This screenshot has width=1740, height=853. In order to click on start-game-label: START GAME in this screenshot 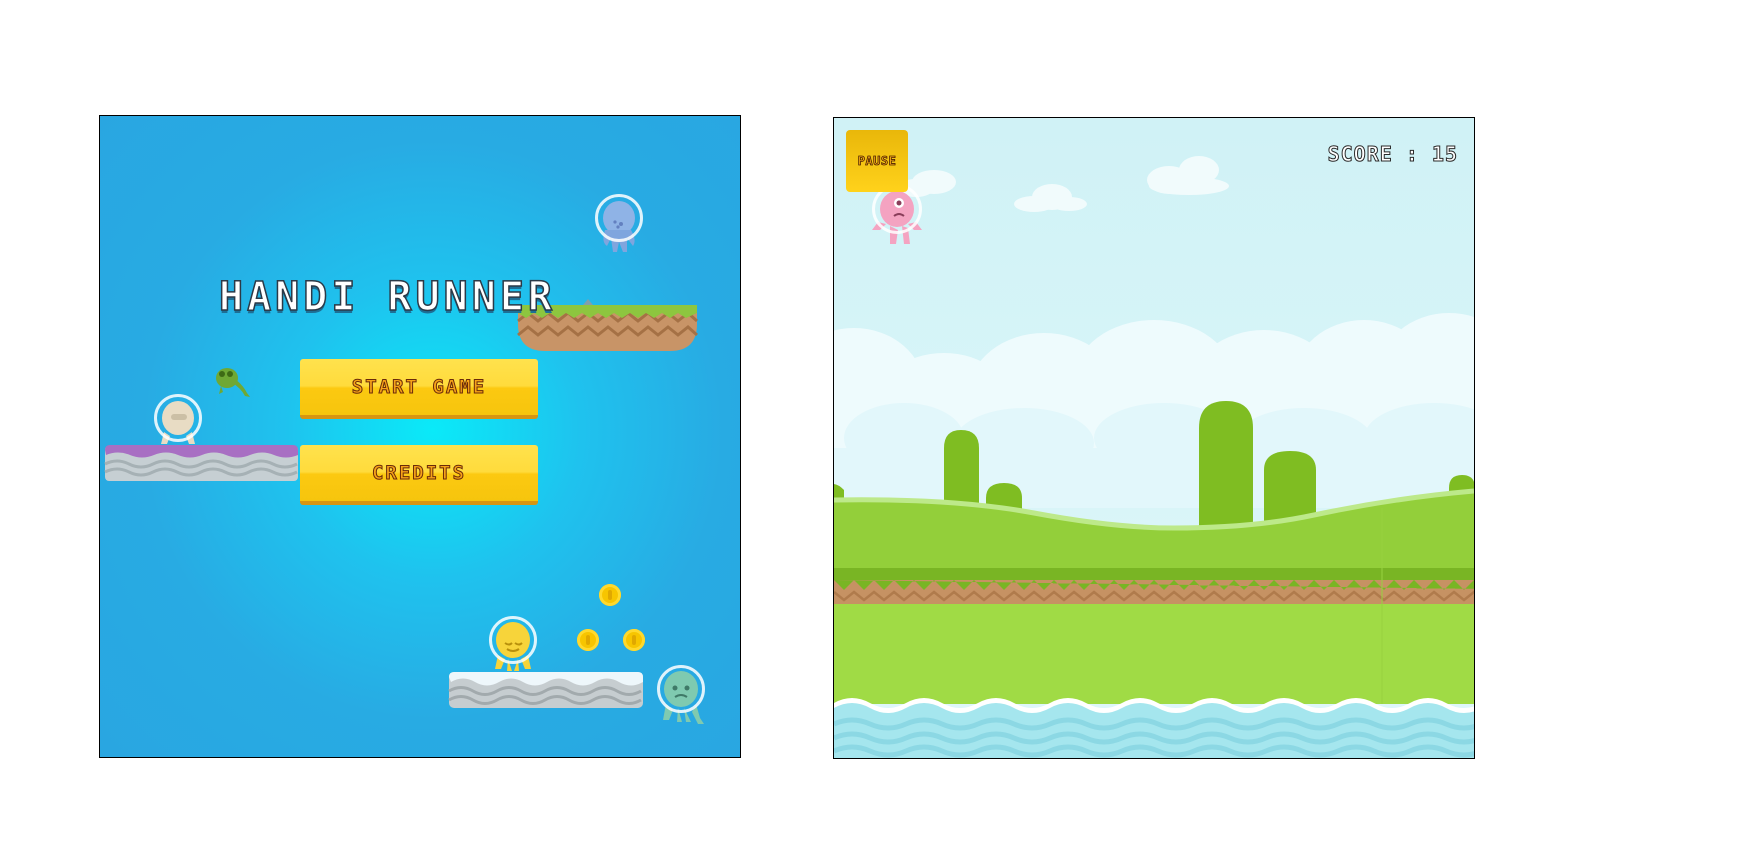, I will do `click(419, 387)`.